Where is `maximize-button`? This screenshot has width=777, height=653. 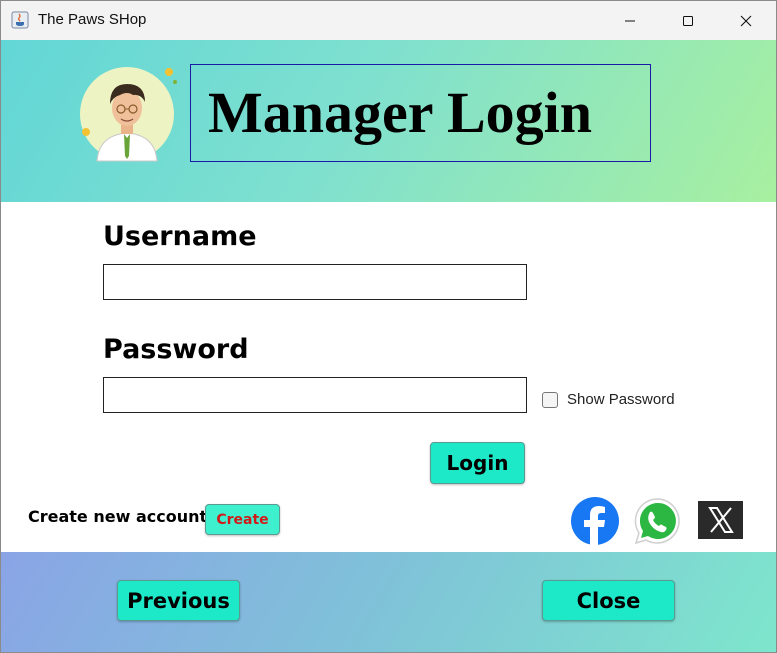
maximize-button is located at coordinates (688, 20).